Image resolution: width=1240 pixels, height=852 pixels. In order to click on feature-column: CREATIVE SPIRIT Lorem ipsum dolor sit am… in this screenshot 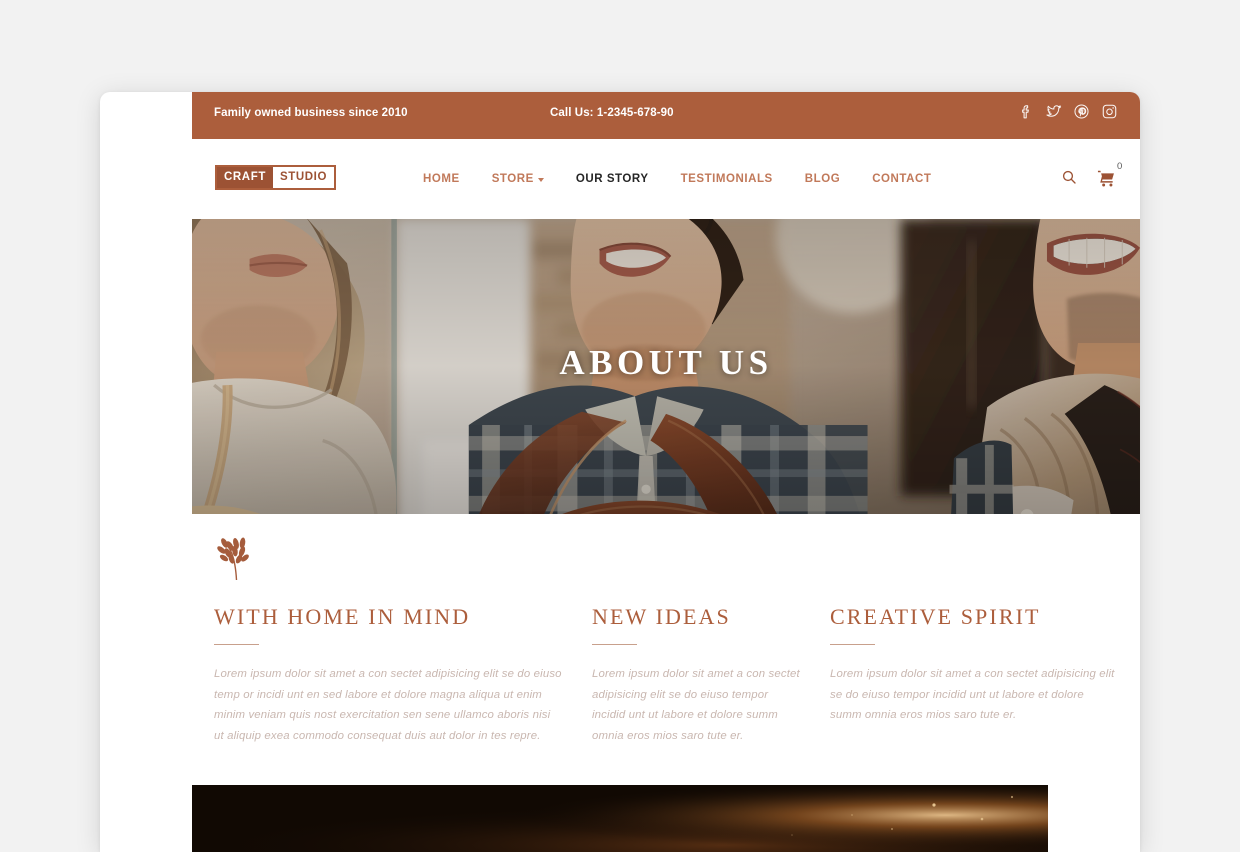, I will do `click(974, 675)`.